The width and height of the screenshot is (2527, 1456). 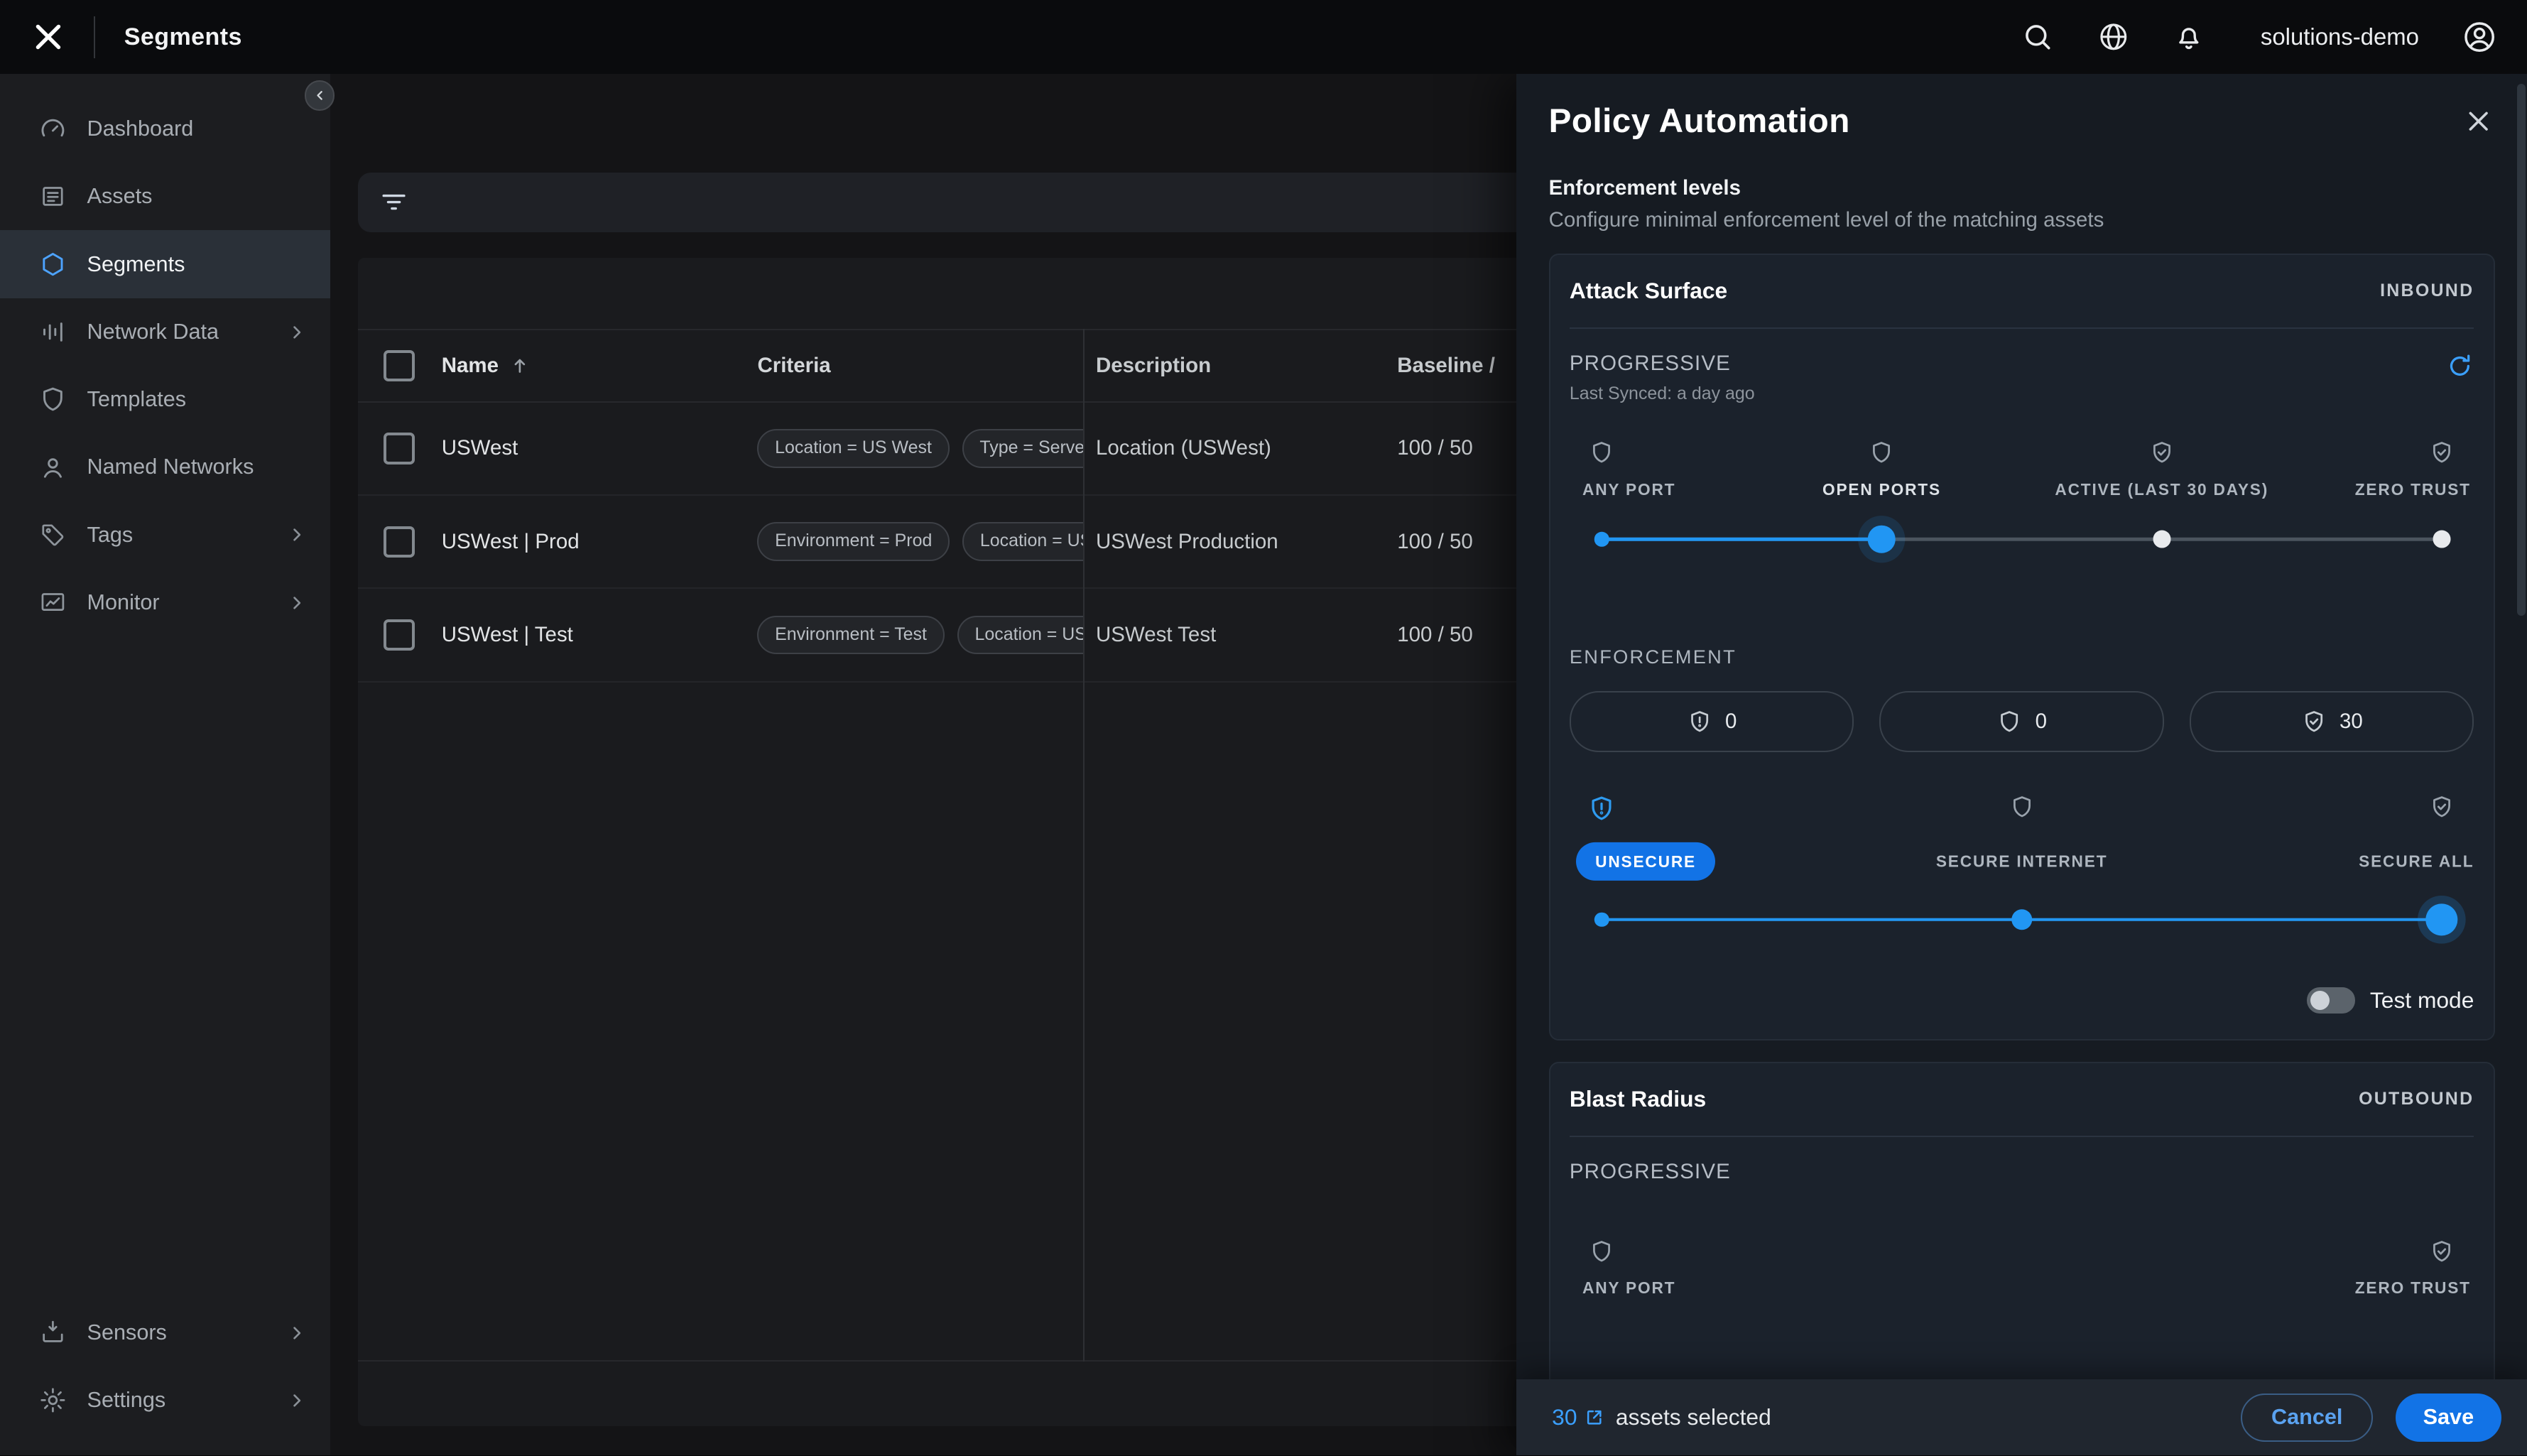 I want to click on sidebar-item-label: Dashboard, so click(x=140, y=128).